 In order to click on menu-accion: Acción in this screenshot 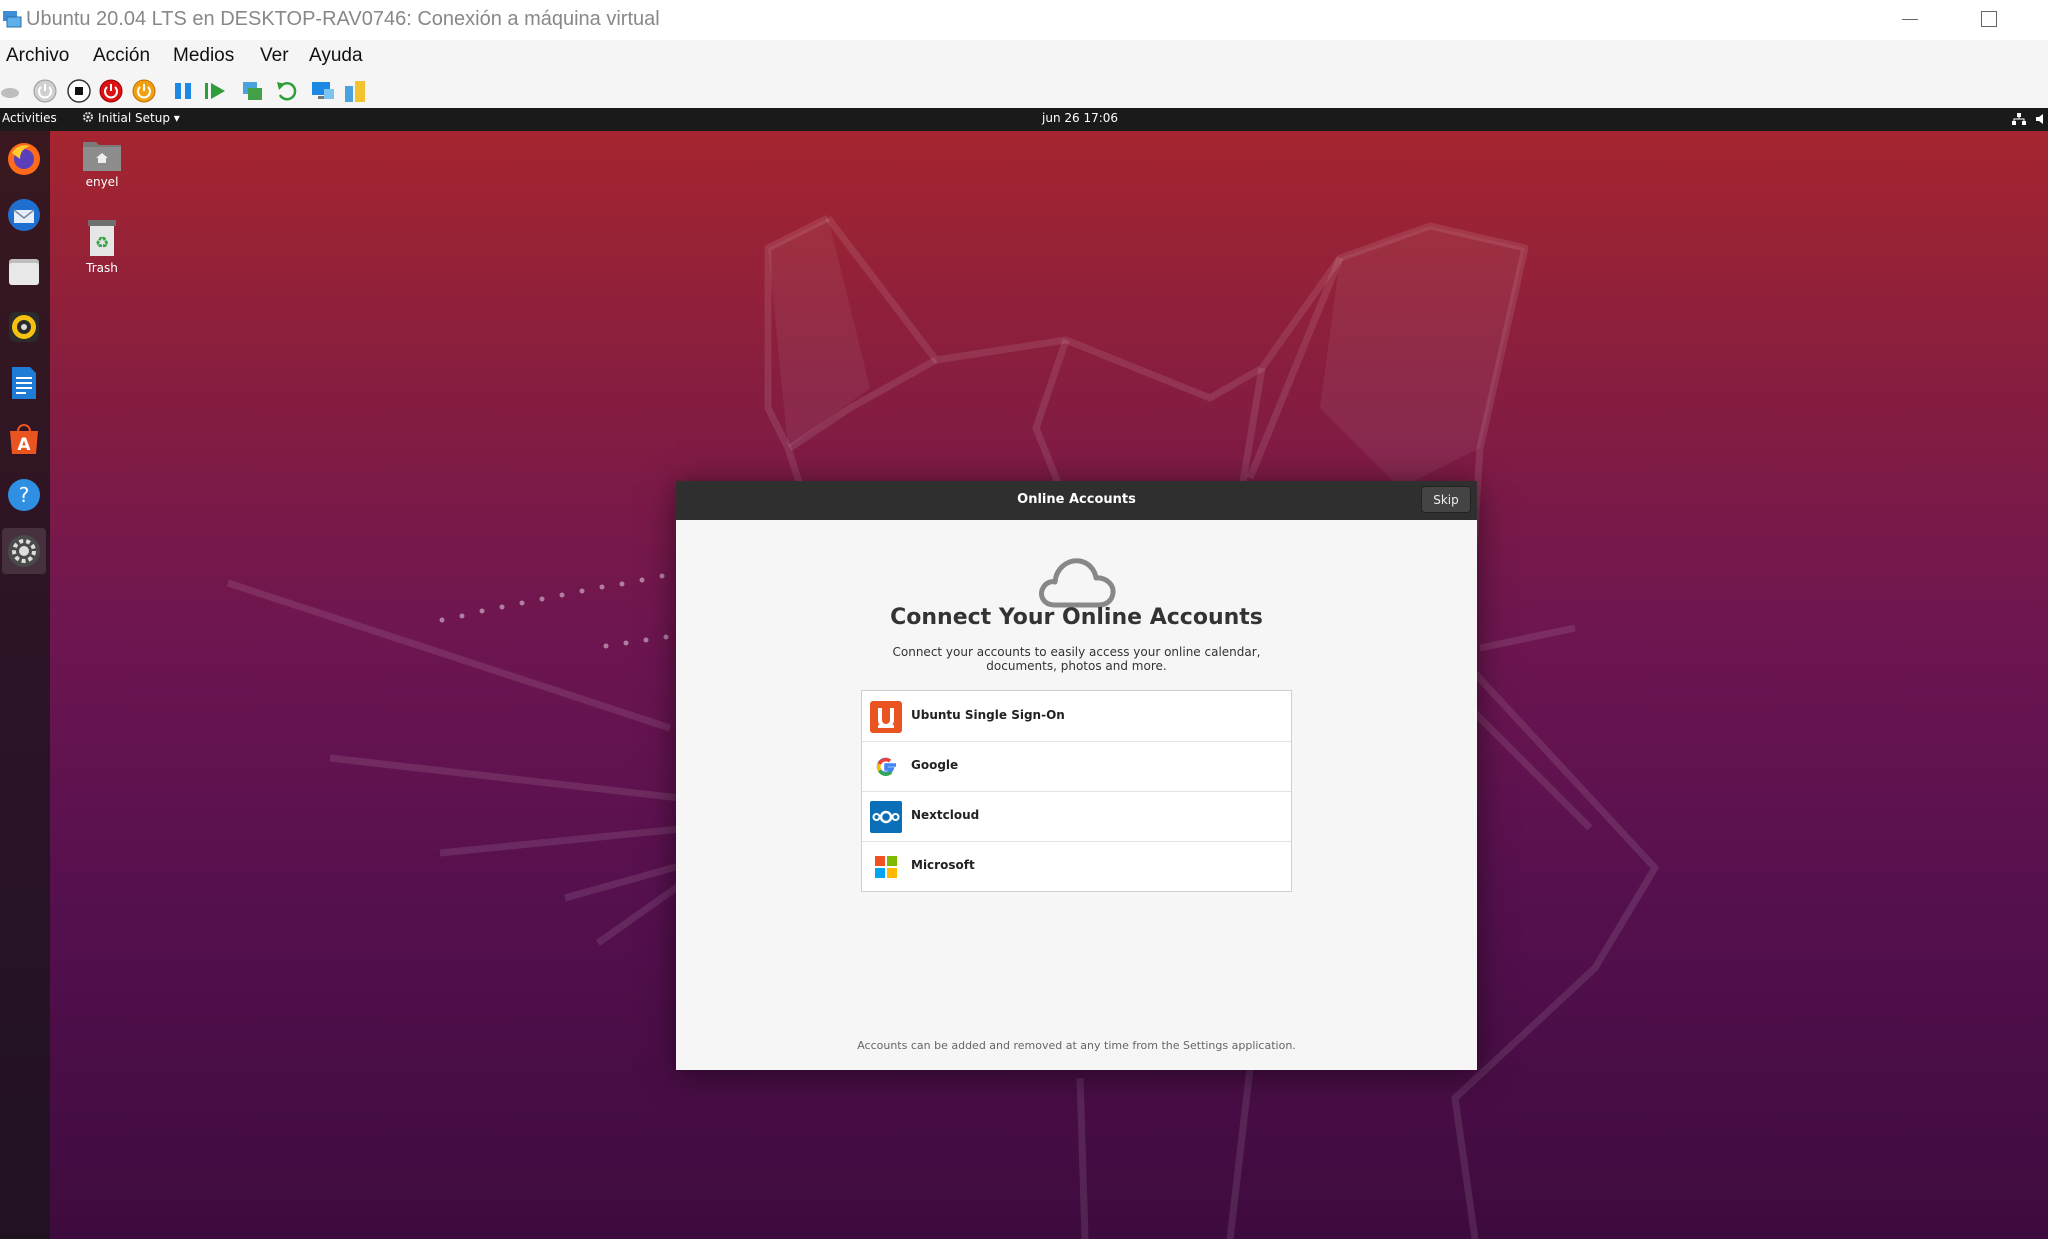, I will do `click(121, 56)`.